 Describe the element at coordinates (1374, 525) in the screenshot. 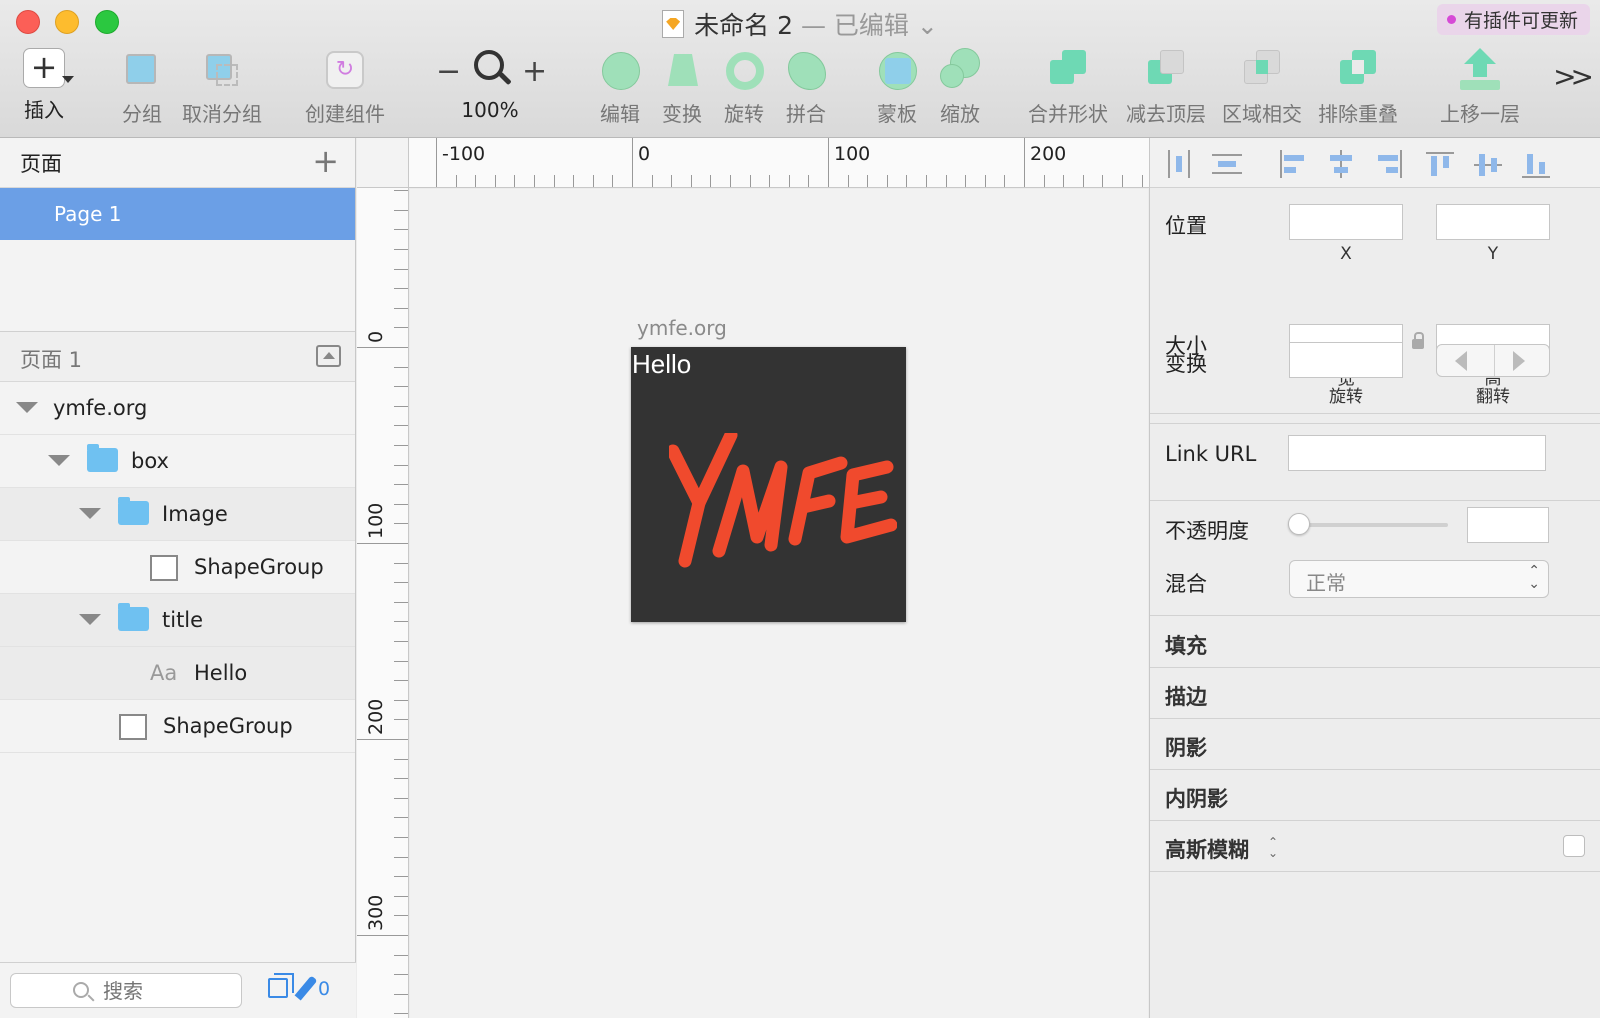

I see `opacity-slider` at that location.